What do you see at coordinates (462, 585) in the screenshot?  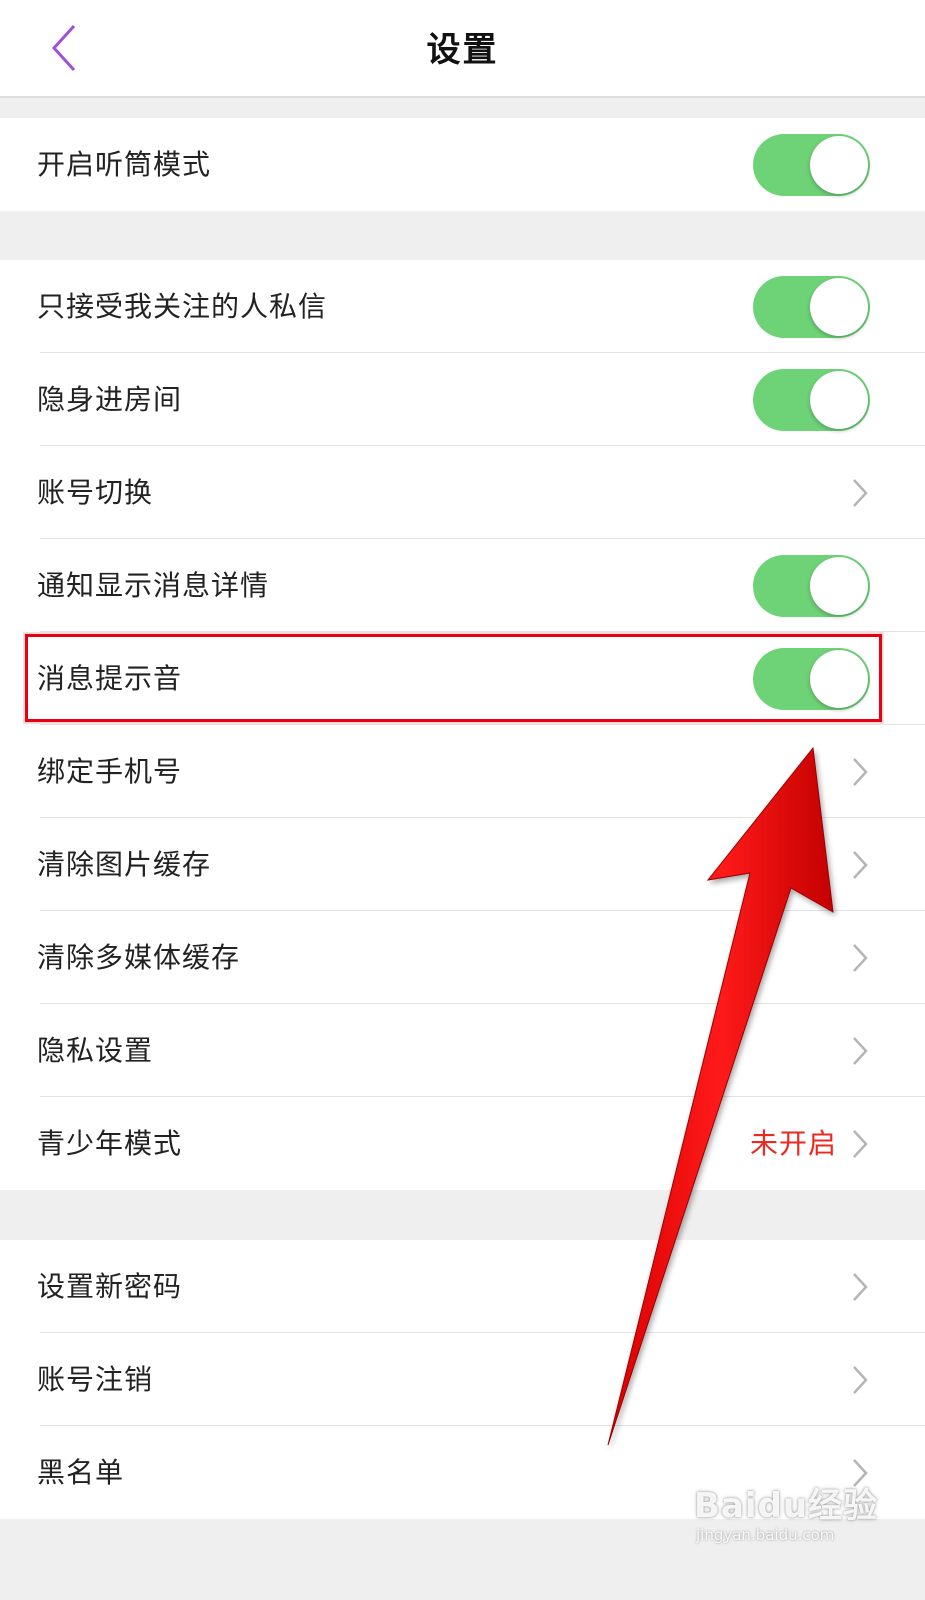 I see `setting-row-notification-details: 通知显示消息详情` at bounding box center [462, 585].